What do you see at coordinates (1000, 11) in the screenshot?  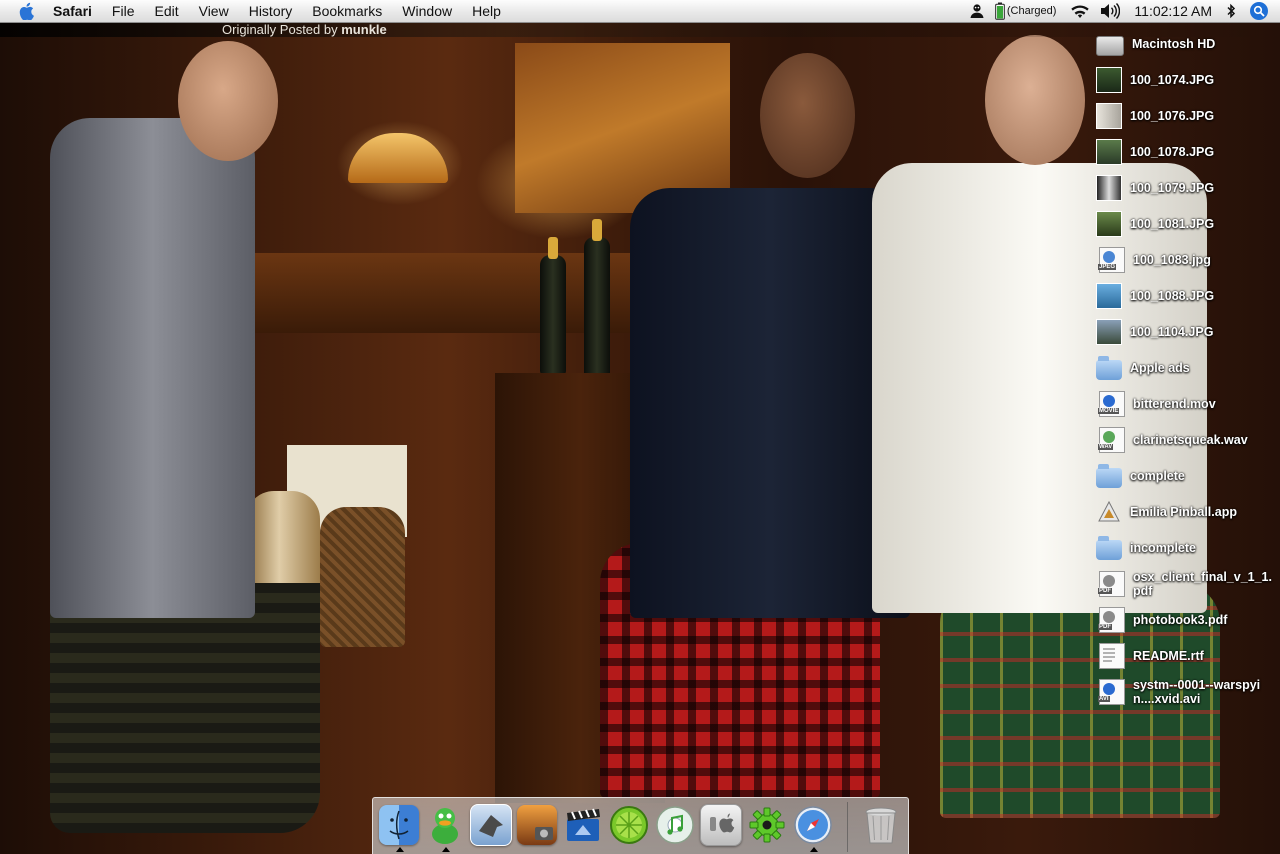 I see `battery-icon` at bounding box center [1000, 11].